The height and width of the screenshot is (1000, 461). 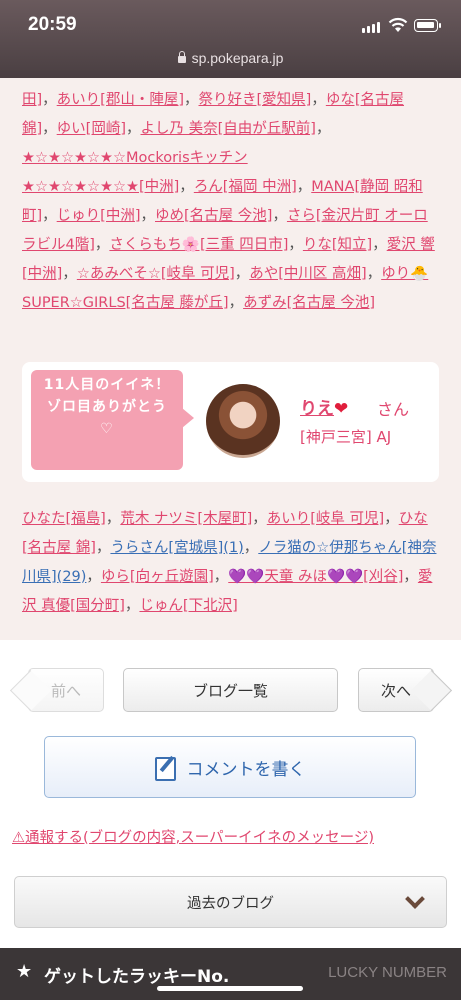 What do you see at coordinates (415, 899) in the screenshot?
I see `chevron-down-icon` at bounding box center [415, 899].